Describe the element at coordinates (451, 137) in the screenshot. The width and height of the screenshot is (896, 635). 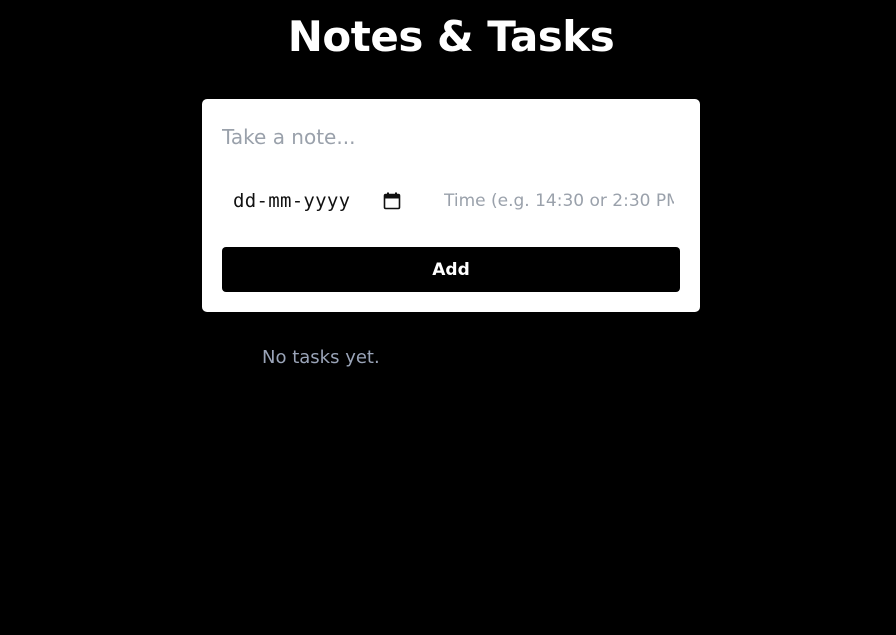
I see `note-input` at that location.